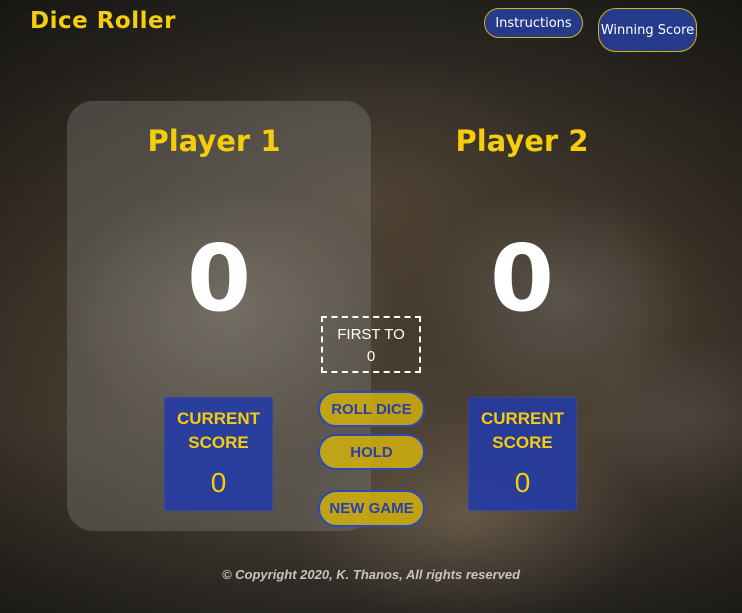 This screenshot has height=613, width=742. What do you see at coordinates (218, 430) in the screenshot?
I see `player-1-current-score-label: CURRENT SCORE` at bounding box center [218, 430].